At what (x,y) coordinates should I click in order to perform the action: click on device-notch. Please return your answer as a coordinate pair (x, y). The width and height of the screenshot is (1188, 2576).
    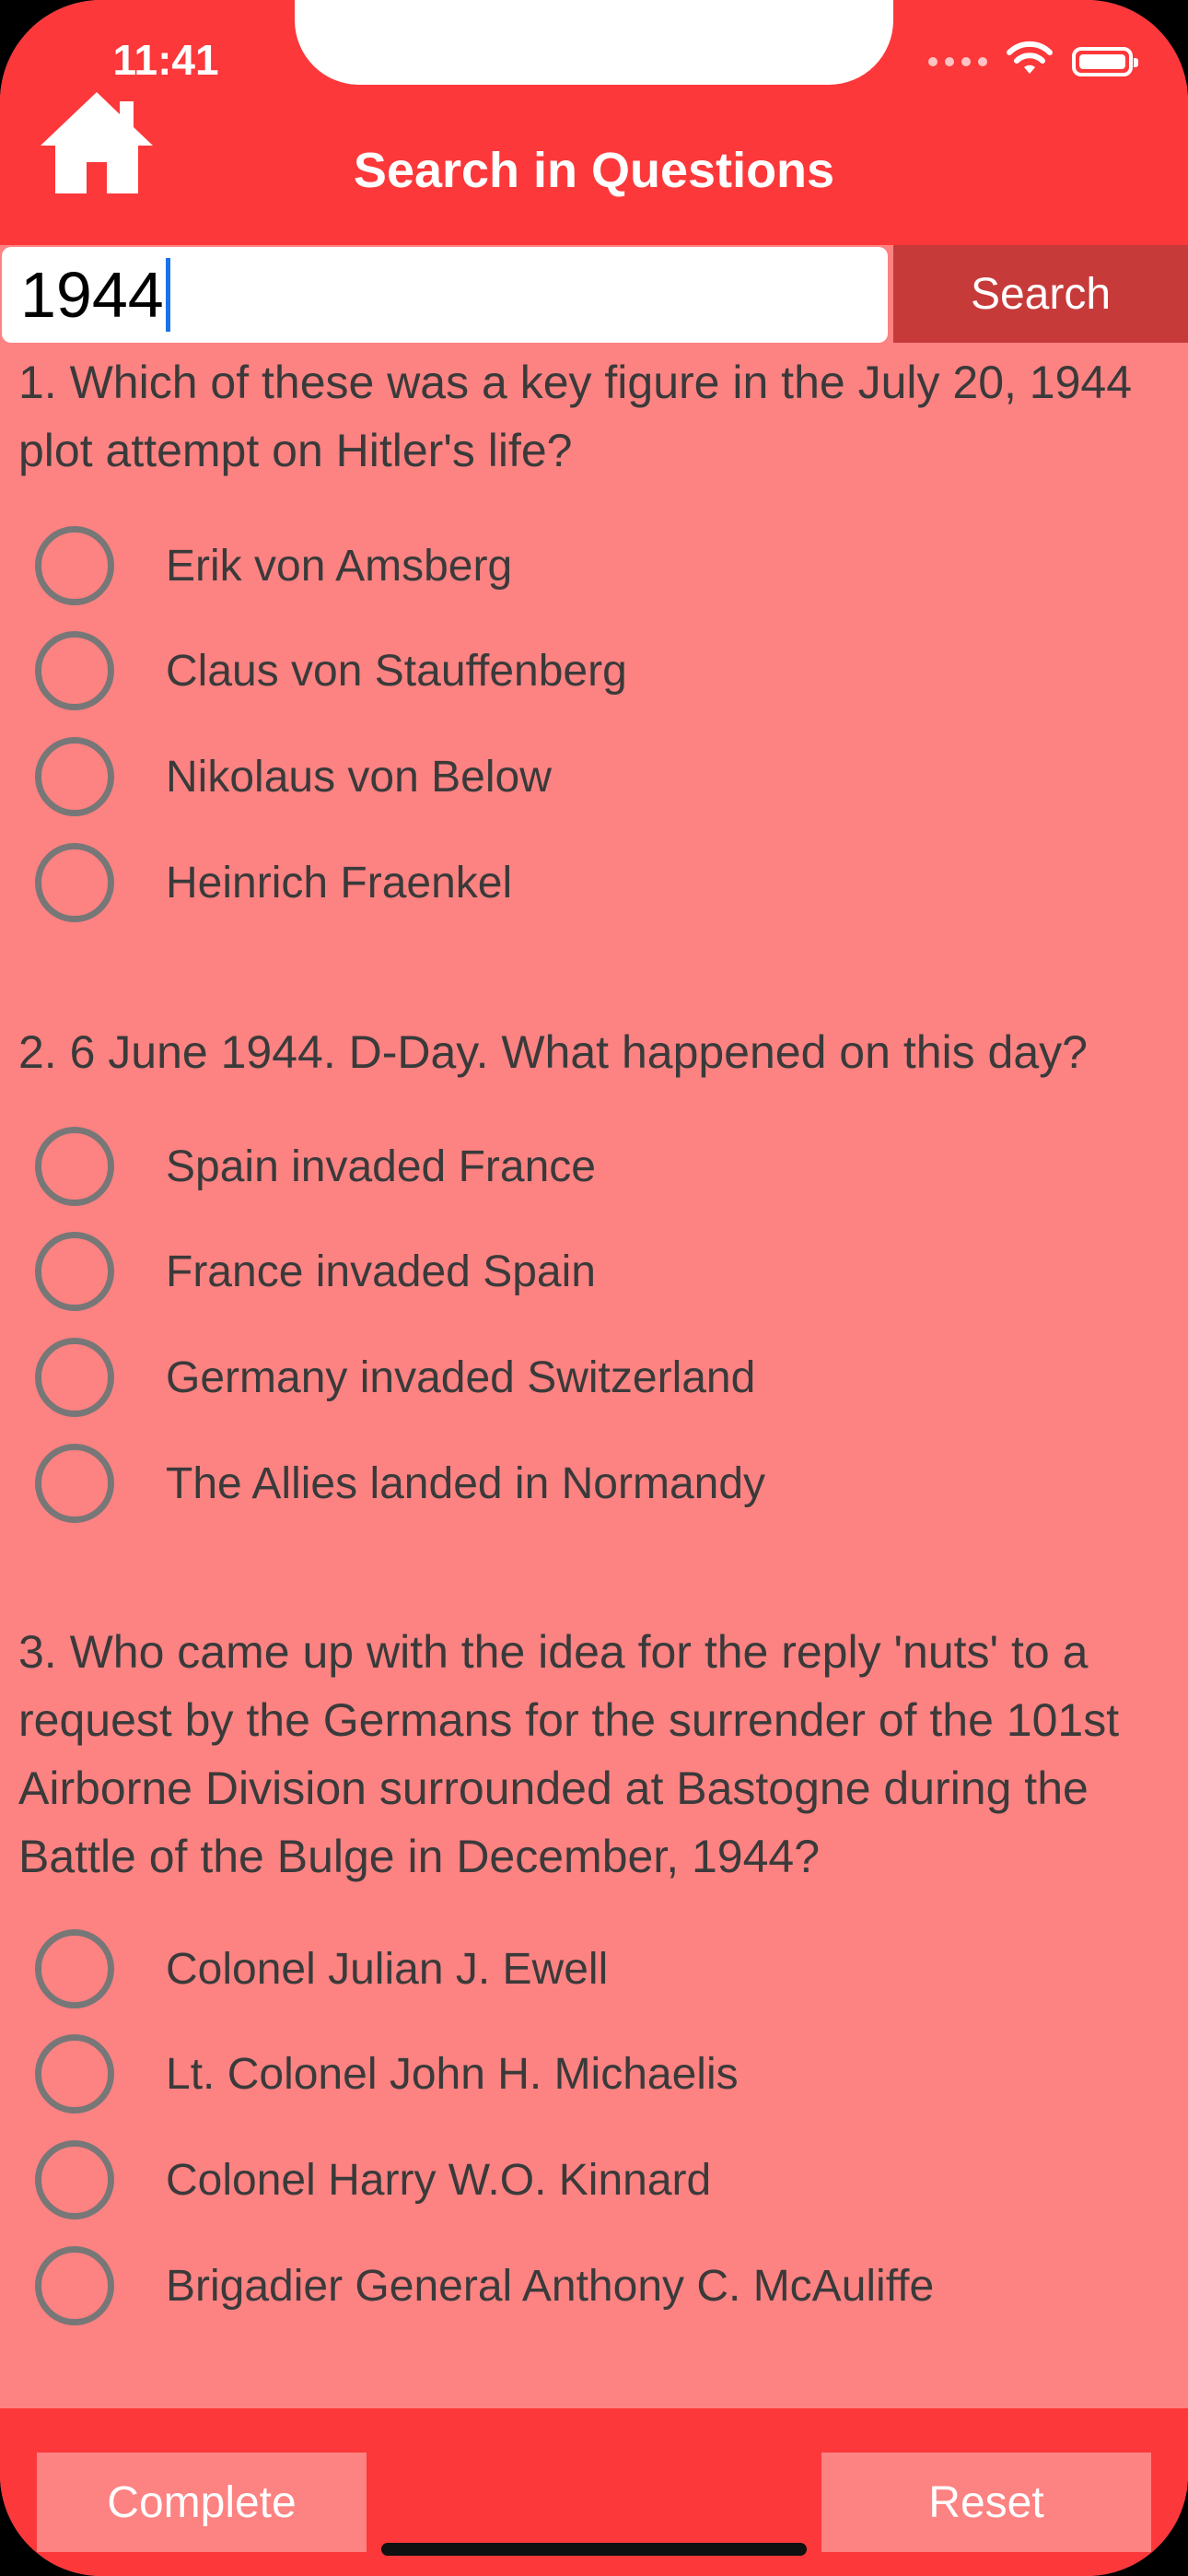
    Looking at the image, I should click on (594, 42).